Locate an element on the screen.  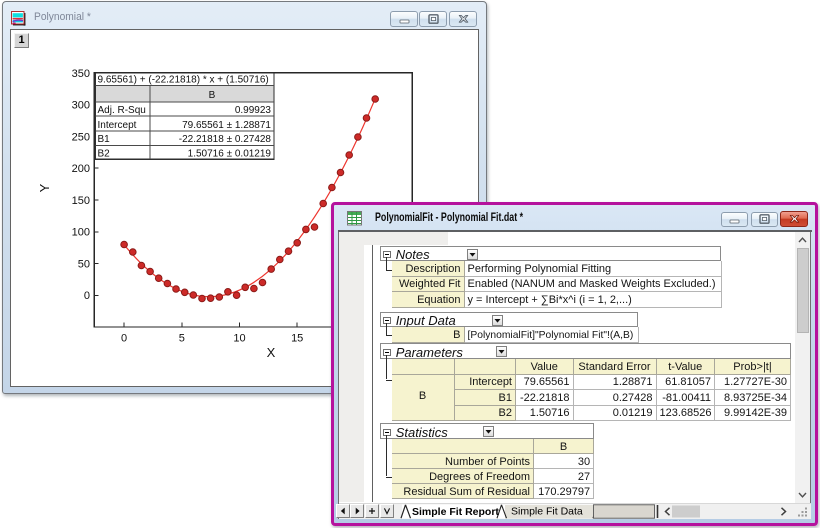
svg-text: 300 is located at coordinates (81, 106).